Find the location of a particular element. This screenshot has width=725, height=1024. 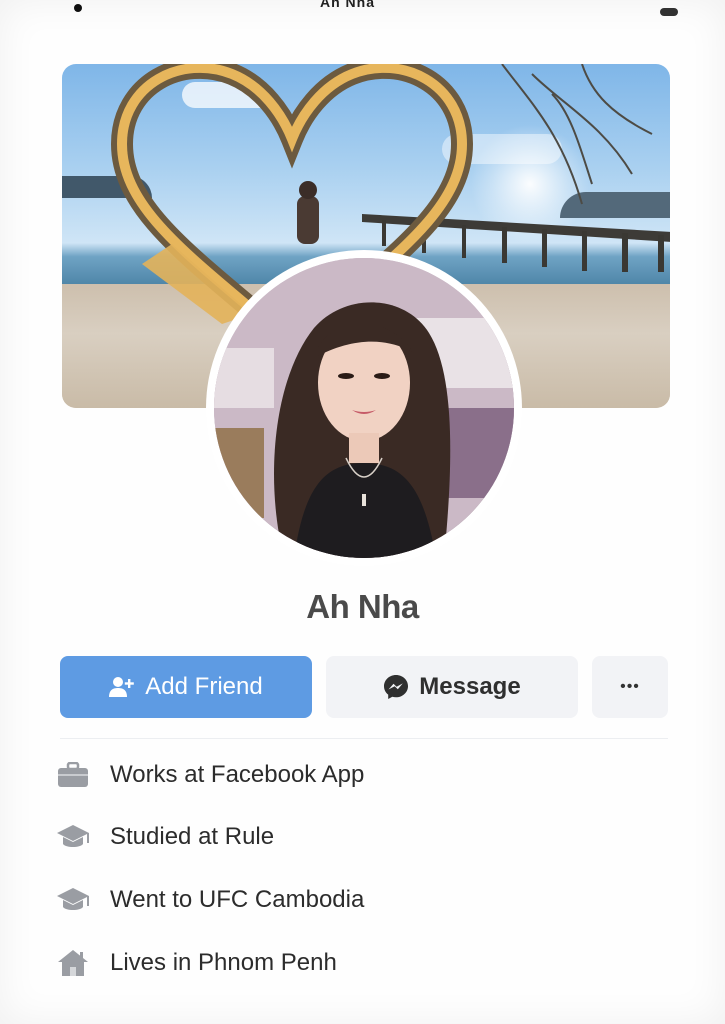

add-friend-button: Add Friend is located at coordinates (186, 687).